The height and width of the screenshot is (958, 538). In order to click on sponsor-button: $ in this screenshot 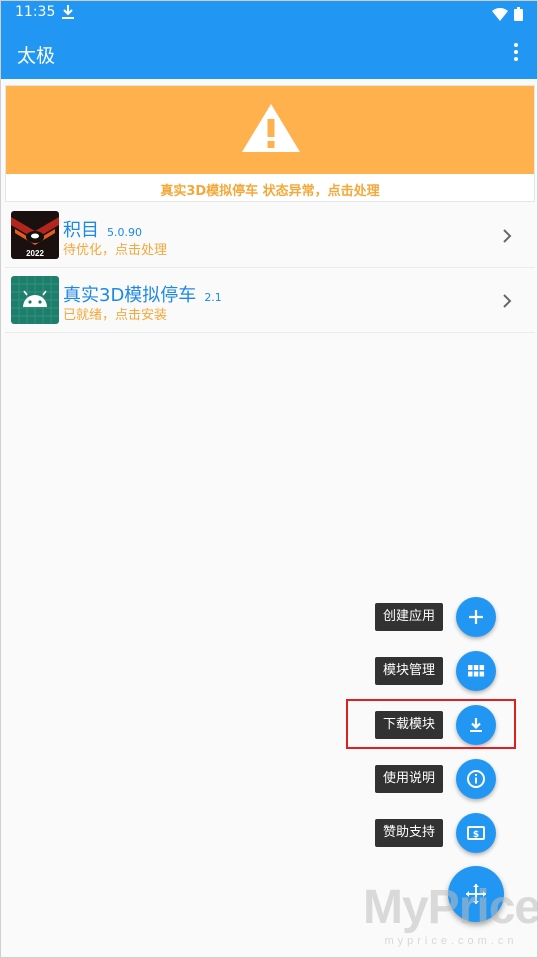, I will do `click(476, 833)`.